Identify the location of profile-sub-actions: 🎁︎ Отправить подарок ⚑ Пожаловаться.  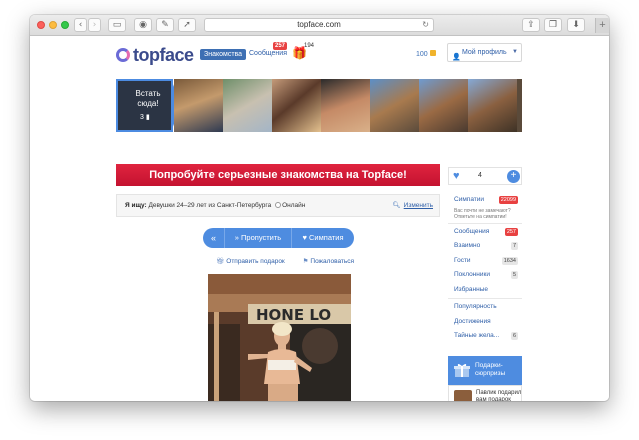
(293, 261).